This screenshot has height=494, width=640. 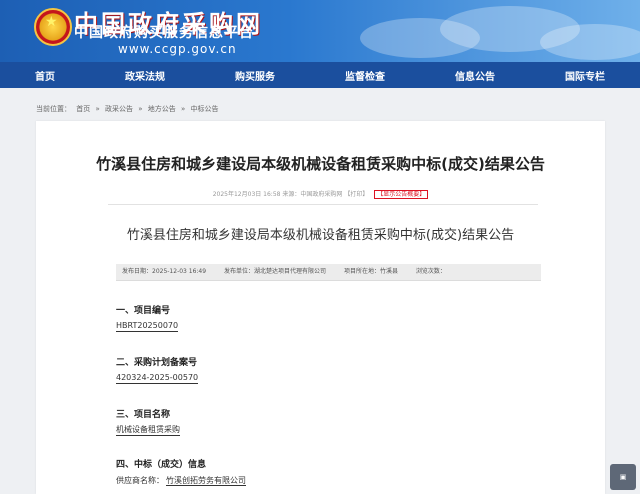 I want to click on watermark-logo-icon: ▣, so click(x=623, y=477).